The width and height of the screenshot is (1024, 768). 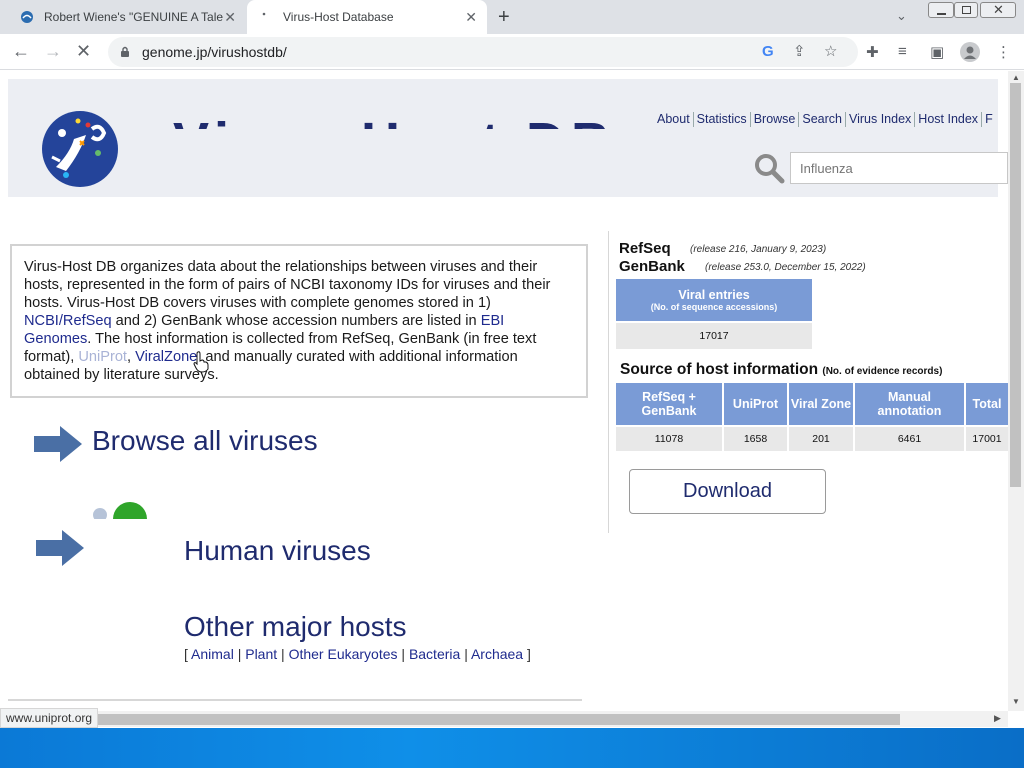 I want to click on viral-entries-value: 17017, so click(x=714, y=336).